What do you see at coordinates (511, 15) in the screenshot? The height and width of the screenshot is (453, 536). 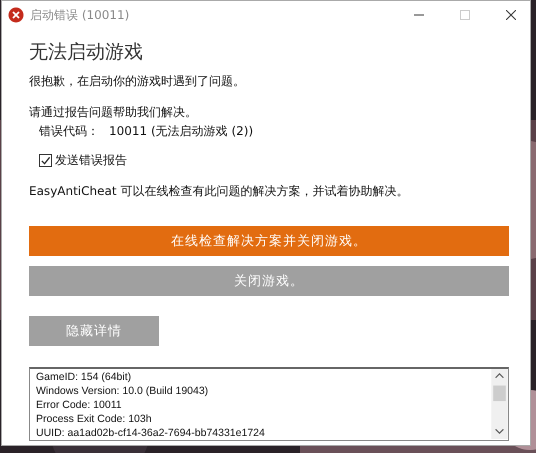 I see `close-icon` at bounding box center [511, 15].